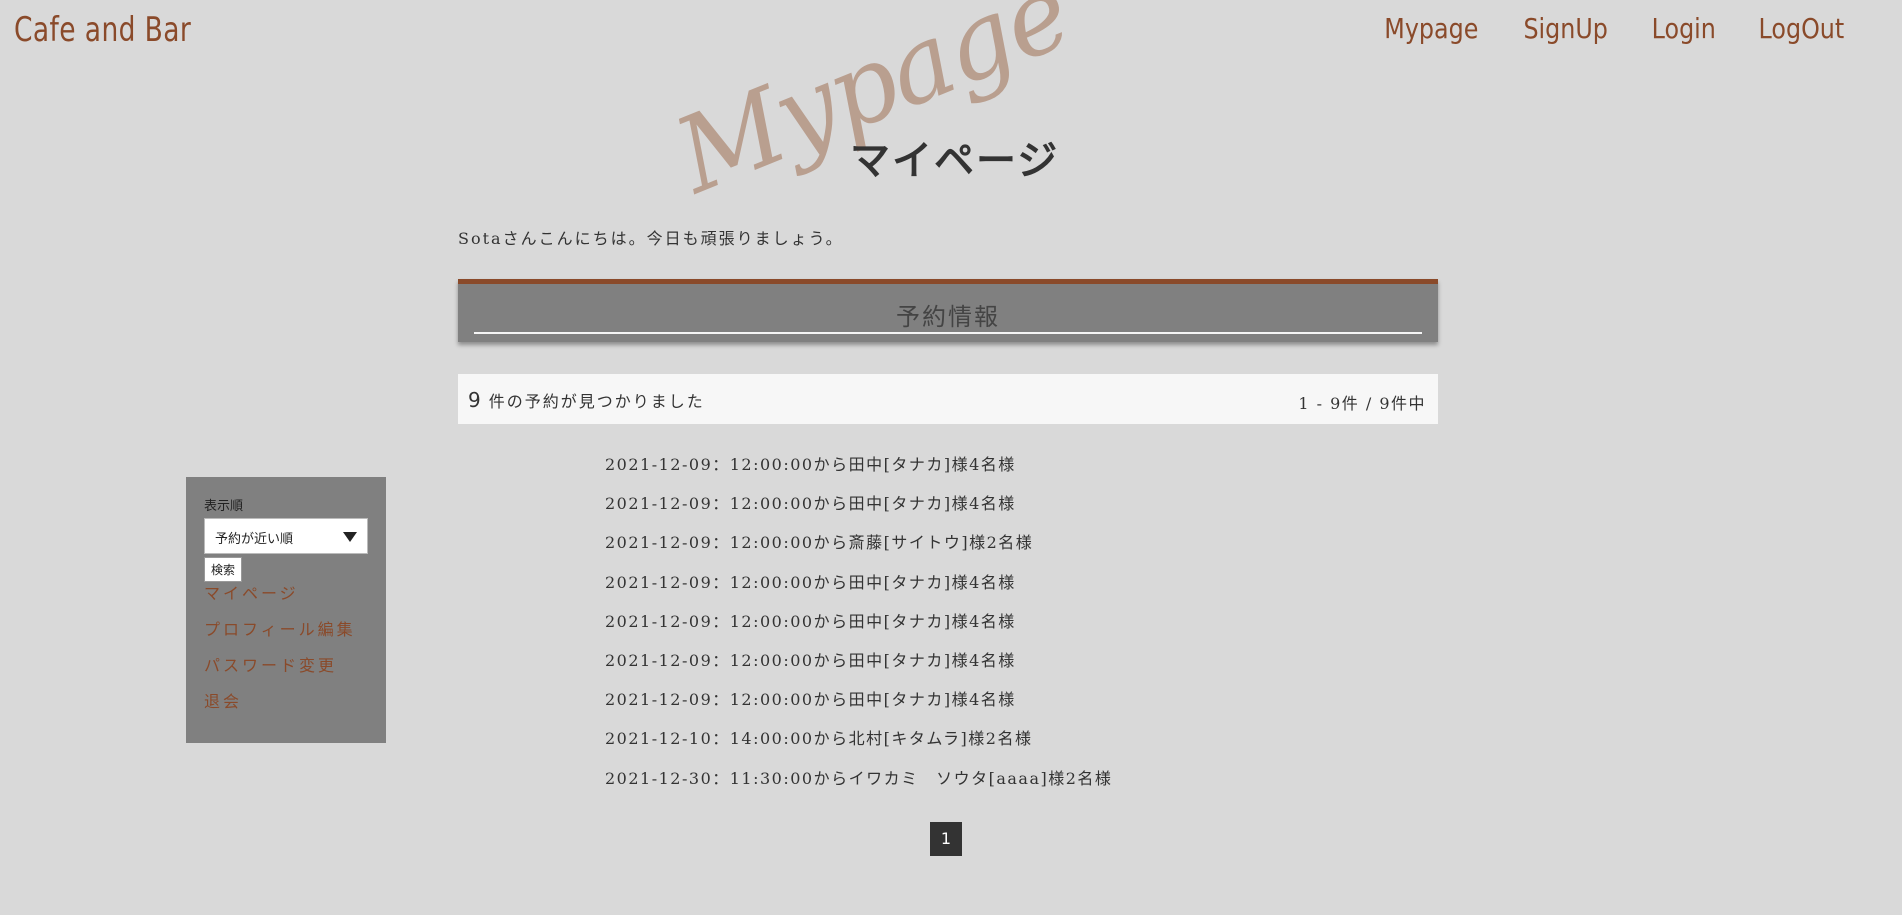 The image size is (1902, 915). I want to click on nav-logout: LogOut, so click(1802, 28).